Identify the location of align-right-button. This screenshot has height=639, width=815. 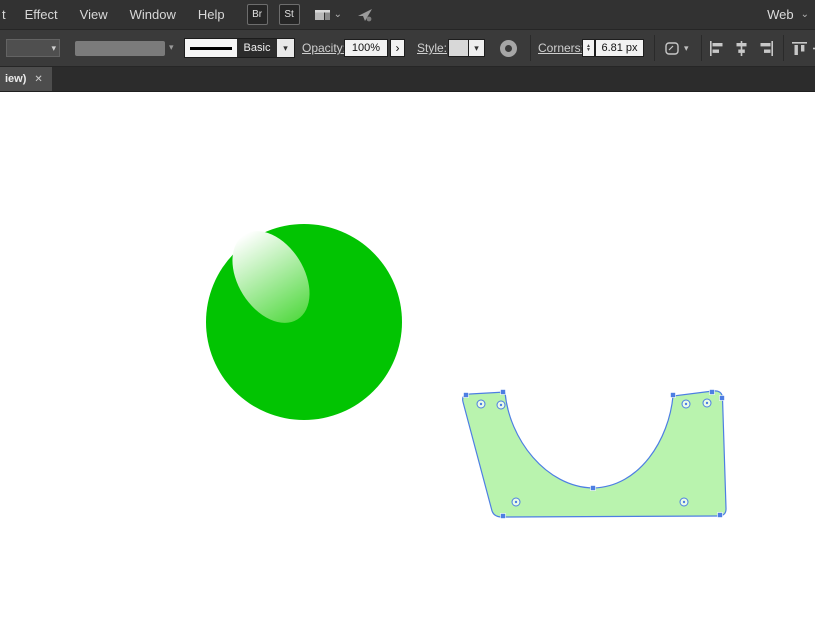
(766, 48).